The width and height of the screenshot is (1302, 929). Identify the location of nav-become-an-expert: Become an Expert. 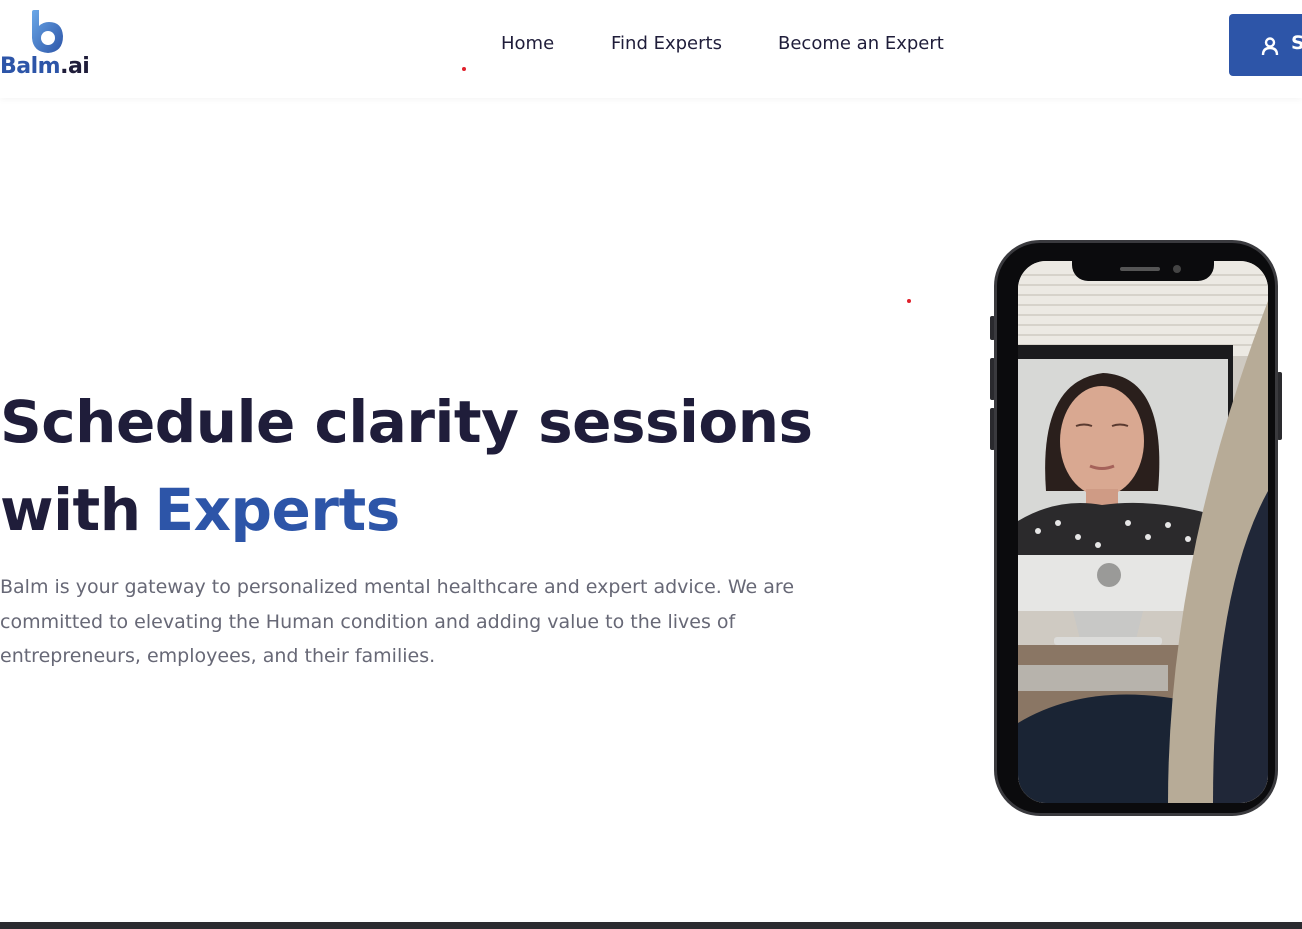
(861, 43).